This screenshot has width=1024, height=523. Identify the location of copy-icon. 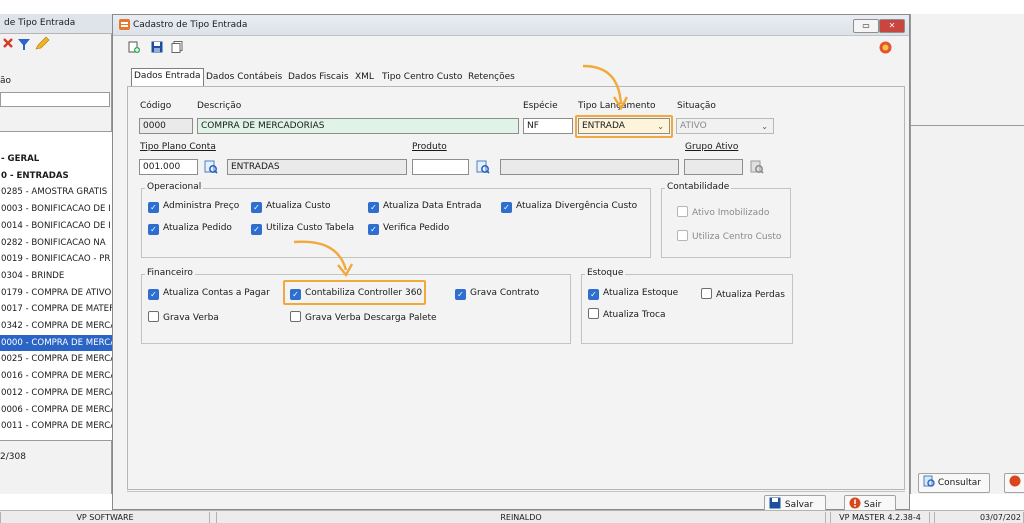
(177, 47).